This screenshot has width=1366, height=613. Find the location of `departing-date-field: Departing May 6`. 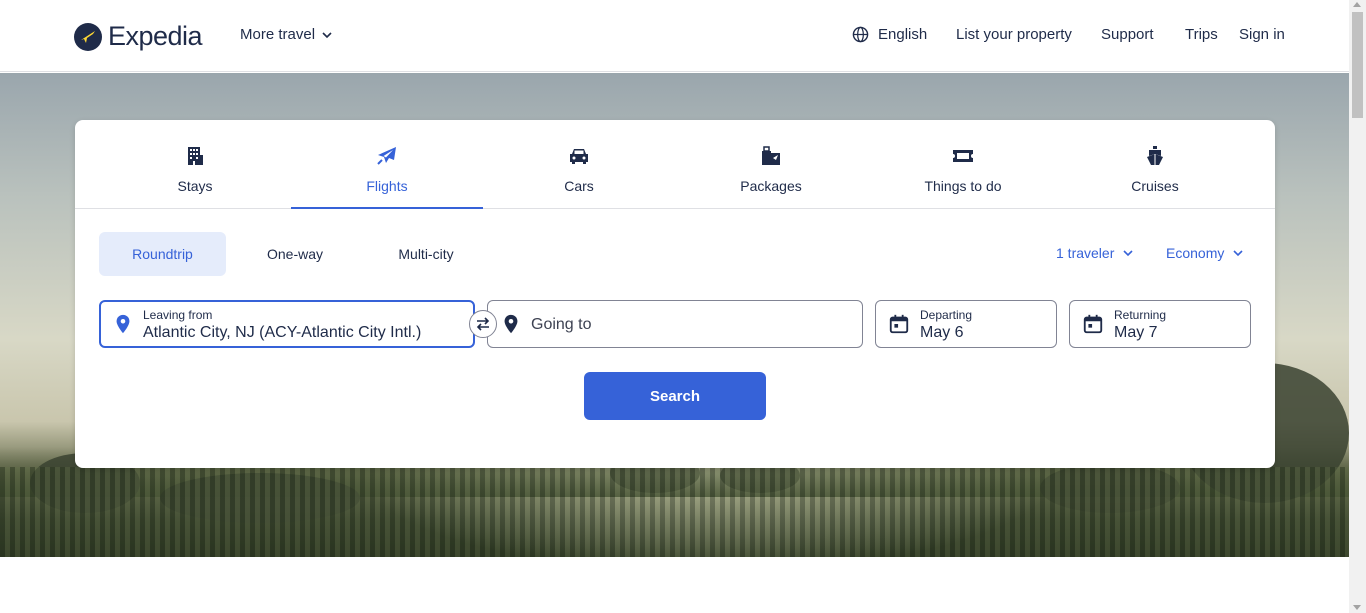

departing-date-field: Departing May 6 is located at coordinates (966, 324).